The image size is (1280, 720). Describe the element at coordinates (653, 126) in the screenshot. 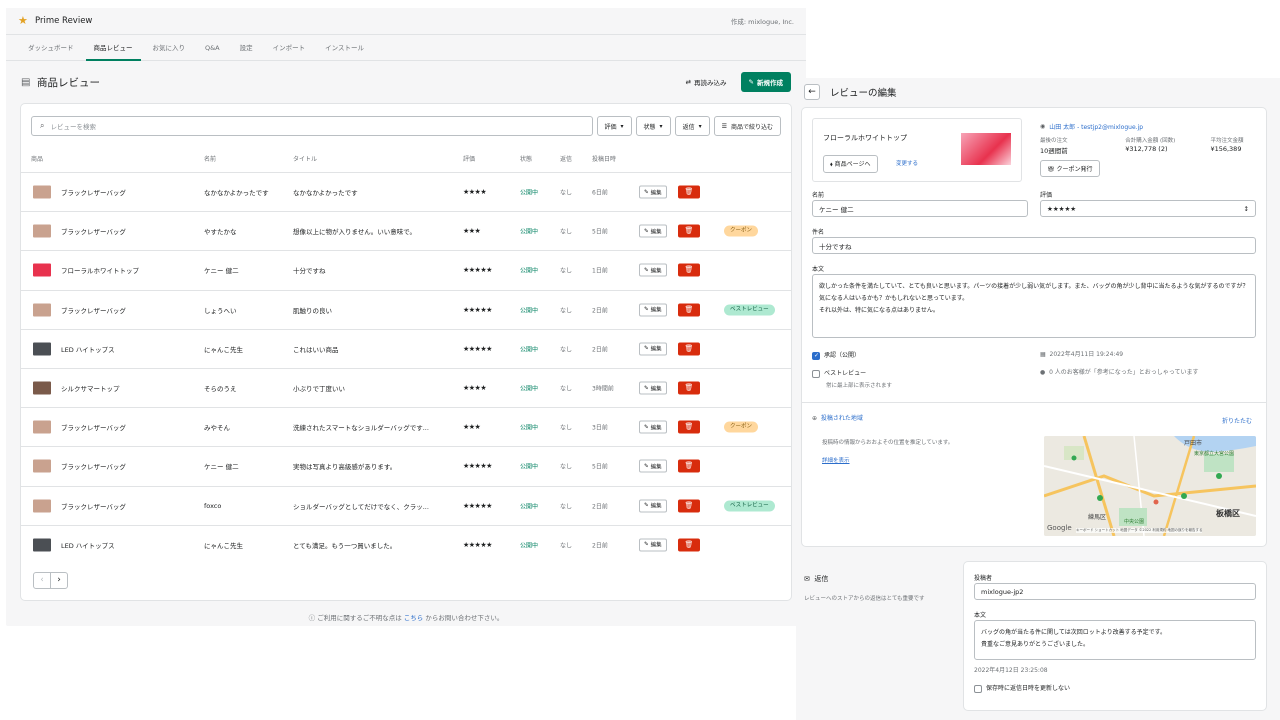

I see `status-filter-button: 状態 ▾` at that location.